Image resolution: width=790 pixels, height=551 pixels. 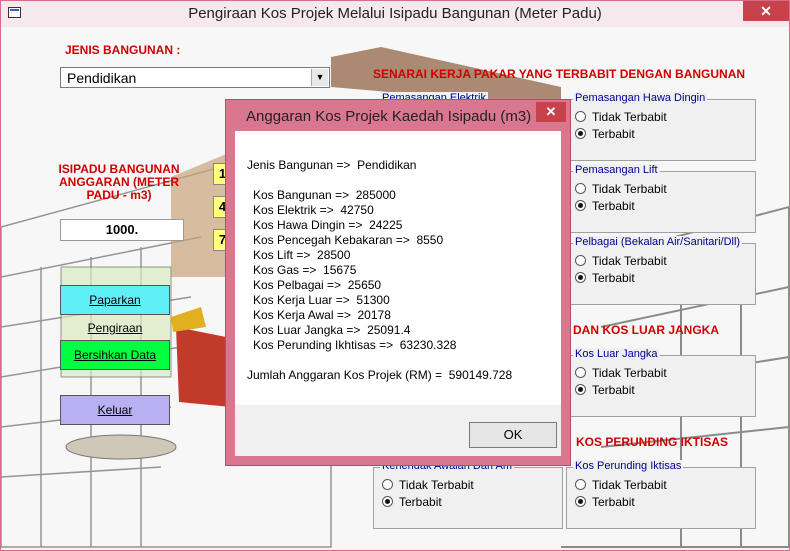 What do you see at coordinates (551, 112) in the screenshot?
I see `dialog-close-button: ✕` at bounding box center [551, 112].